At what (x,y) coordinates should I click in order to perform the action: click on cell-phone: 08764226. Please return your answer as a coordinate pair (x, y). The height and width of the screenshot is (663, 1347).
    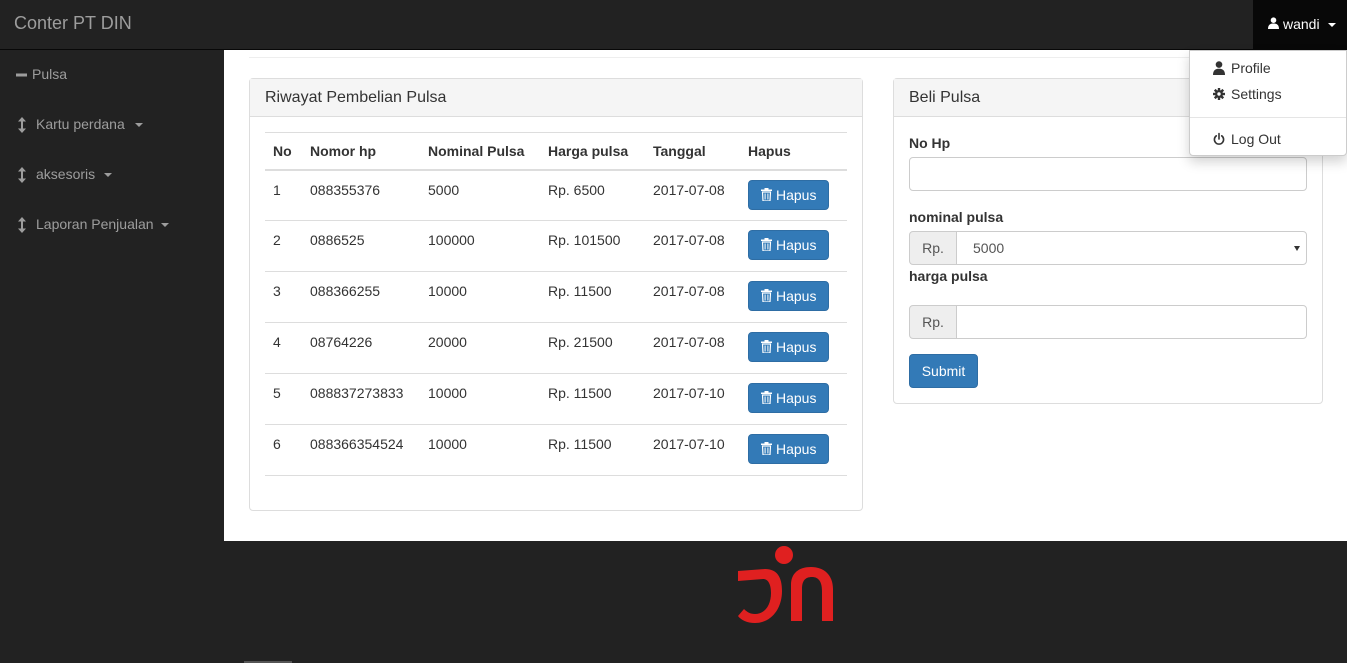
    Looking at the image, I should click on (361, 348).